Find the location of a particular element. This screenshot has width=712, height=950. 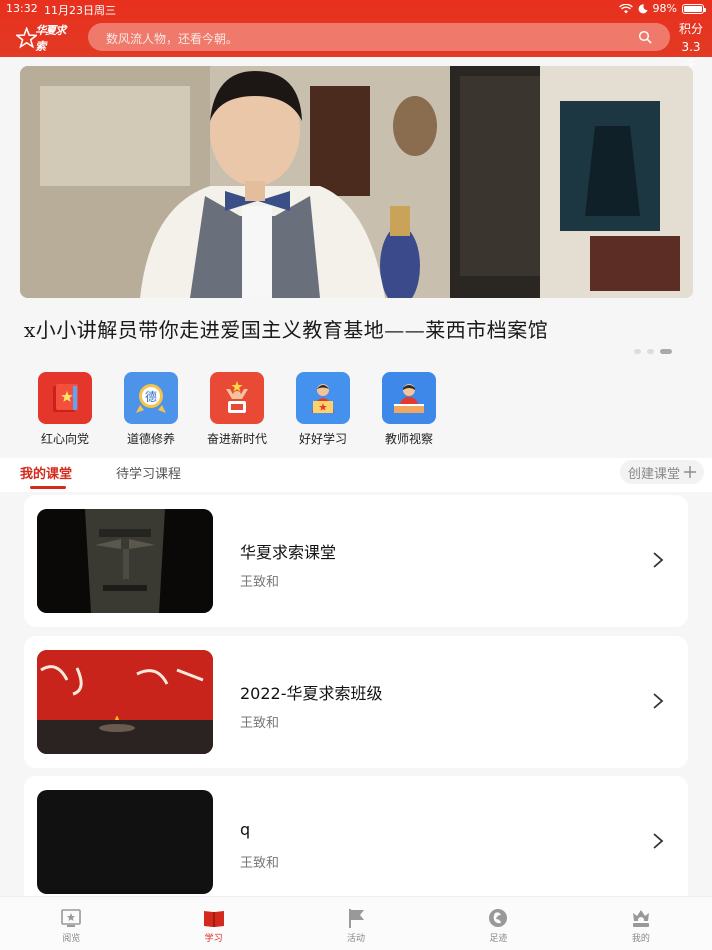

battery-percent: 98% is located at coordinates (664, 8).